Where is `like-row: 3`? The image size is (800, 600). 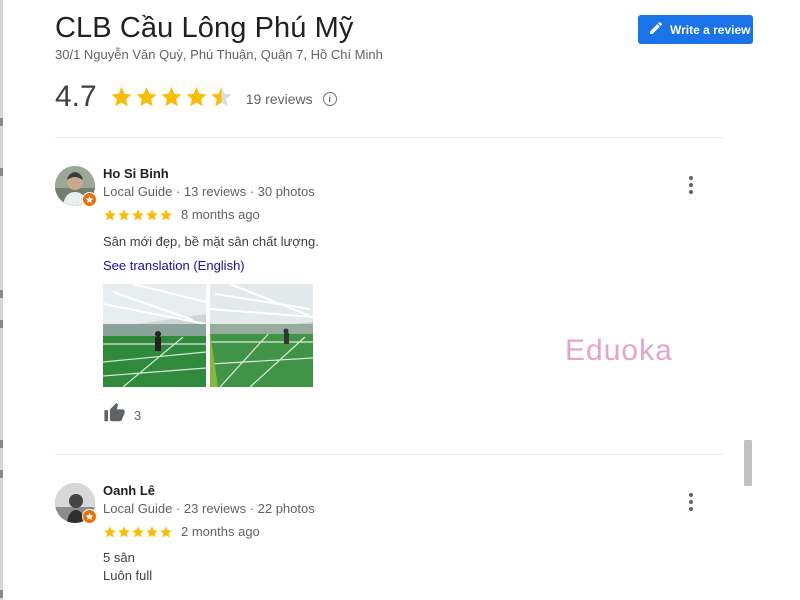 like-row: 3 is located at coordinates (122, 415).